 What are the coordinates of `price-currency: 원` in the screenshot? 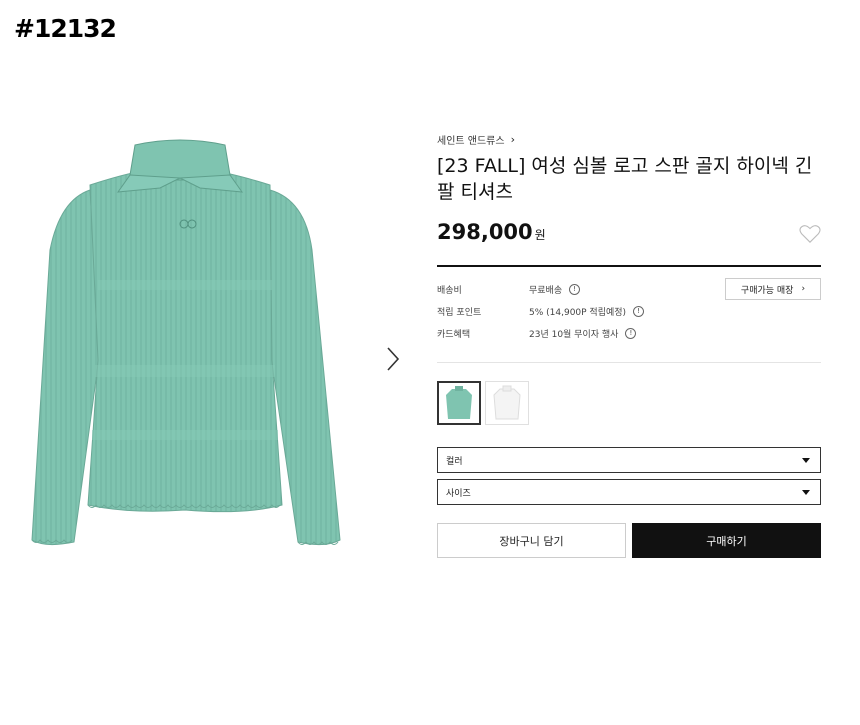 It's located at (540, 235).